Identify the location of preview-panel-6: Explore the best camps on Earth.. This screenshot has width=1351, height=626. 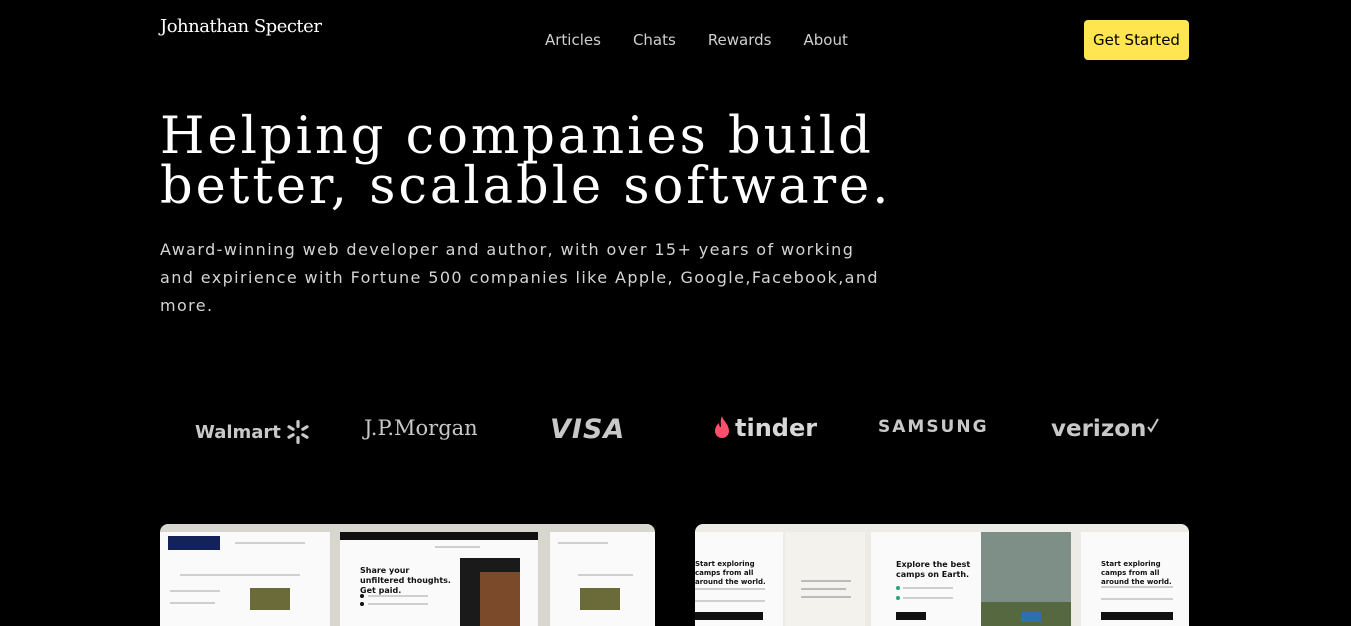
(971, 579).